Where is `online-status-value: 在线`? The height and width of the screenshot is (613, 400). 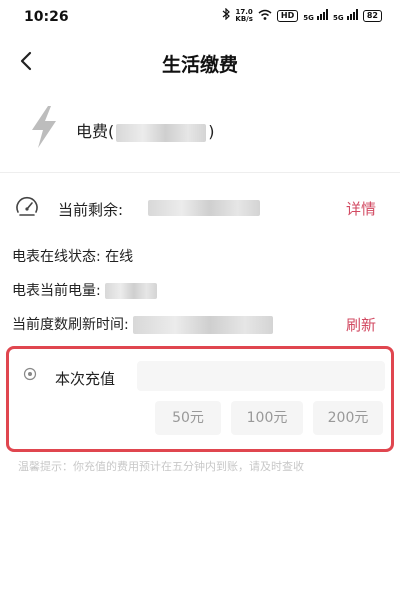
online-status-value: 在线 is located at coordinates (119, 257).